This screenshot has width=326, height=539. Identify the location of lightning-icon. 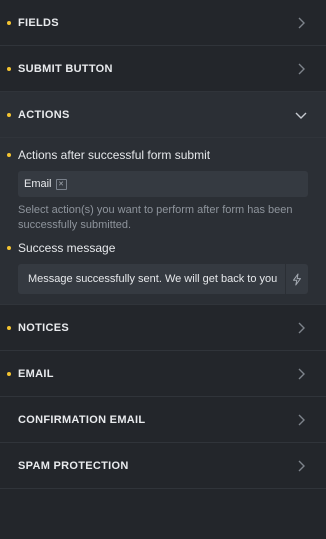
(296, 279).